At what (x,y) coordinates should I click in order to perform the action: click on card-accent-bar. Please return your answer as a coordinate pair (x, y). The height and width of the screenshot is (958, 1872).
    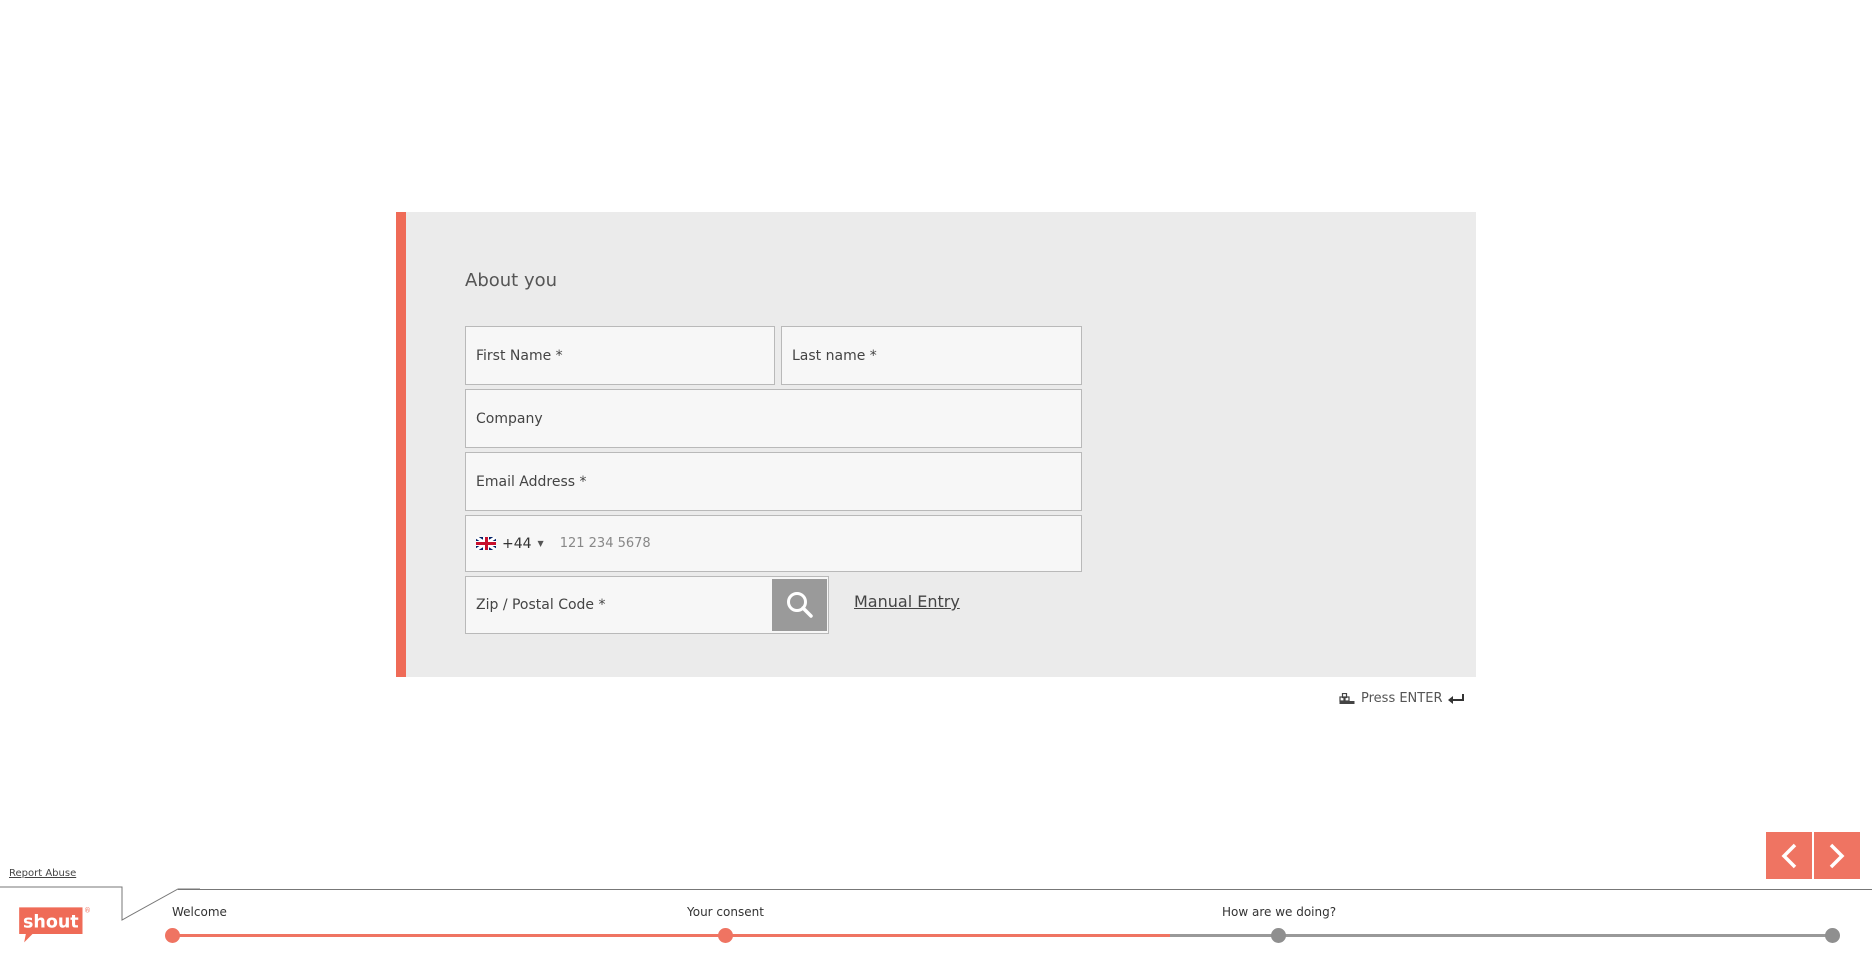
    Looking at the image, I should click on (401, 444).